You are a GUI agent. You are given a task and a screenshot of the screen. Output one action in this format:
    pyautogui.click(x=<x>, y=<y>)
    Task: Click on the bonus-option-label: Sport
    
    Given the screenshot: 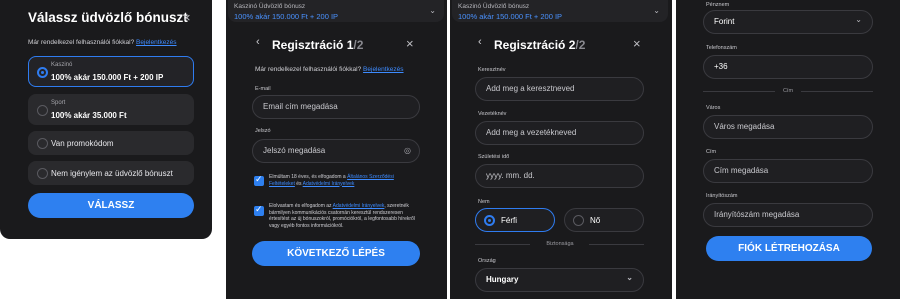 What is the action you would take?
    pyautogui.click(x=58, y=103)
    